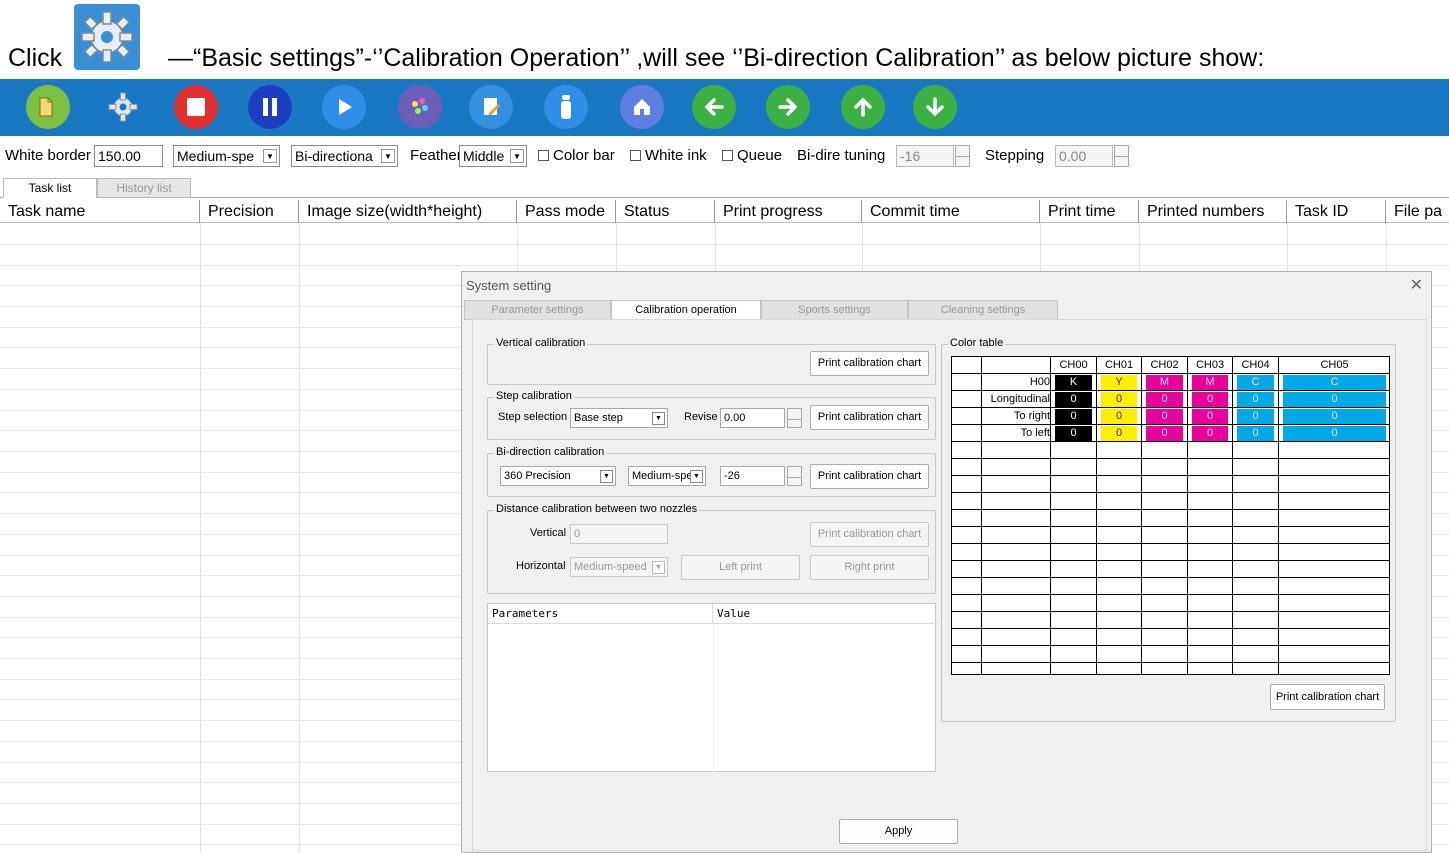 The height and width of the screenshot is (853, 1449). Describe the element at coordinates (270, 107) in the screenshot. I see `pause-icon` at that location.